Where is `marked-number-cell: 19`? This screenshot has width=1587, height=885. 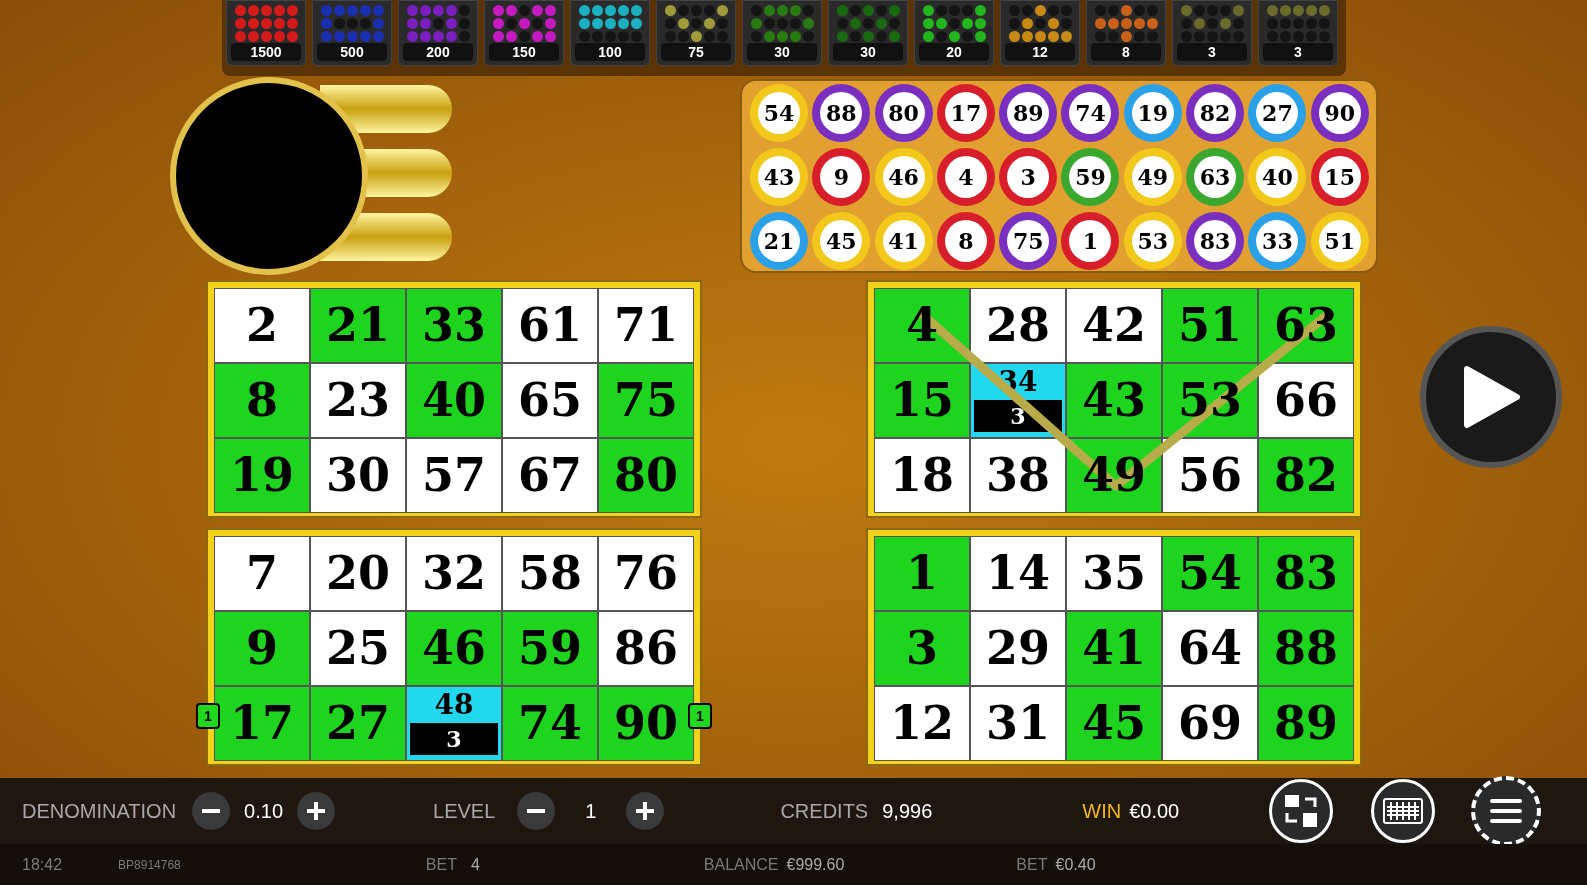
marked-number-cell: 19 is located at coordinates (262, 475).